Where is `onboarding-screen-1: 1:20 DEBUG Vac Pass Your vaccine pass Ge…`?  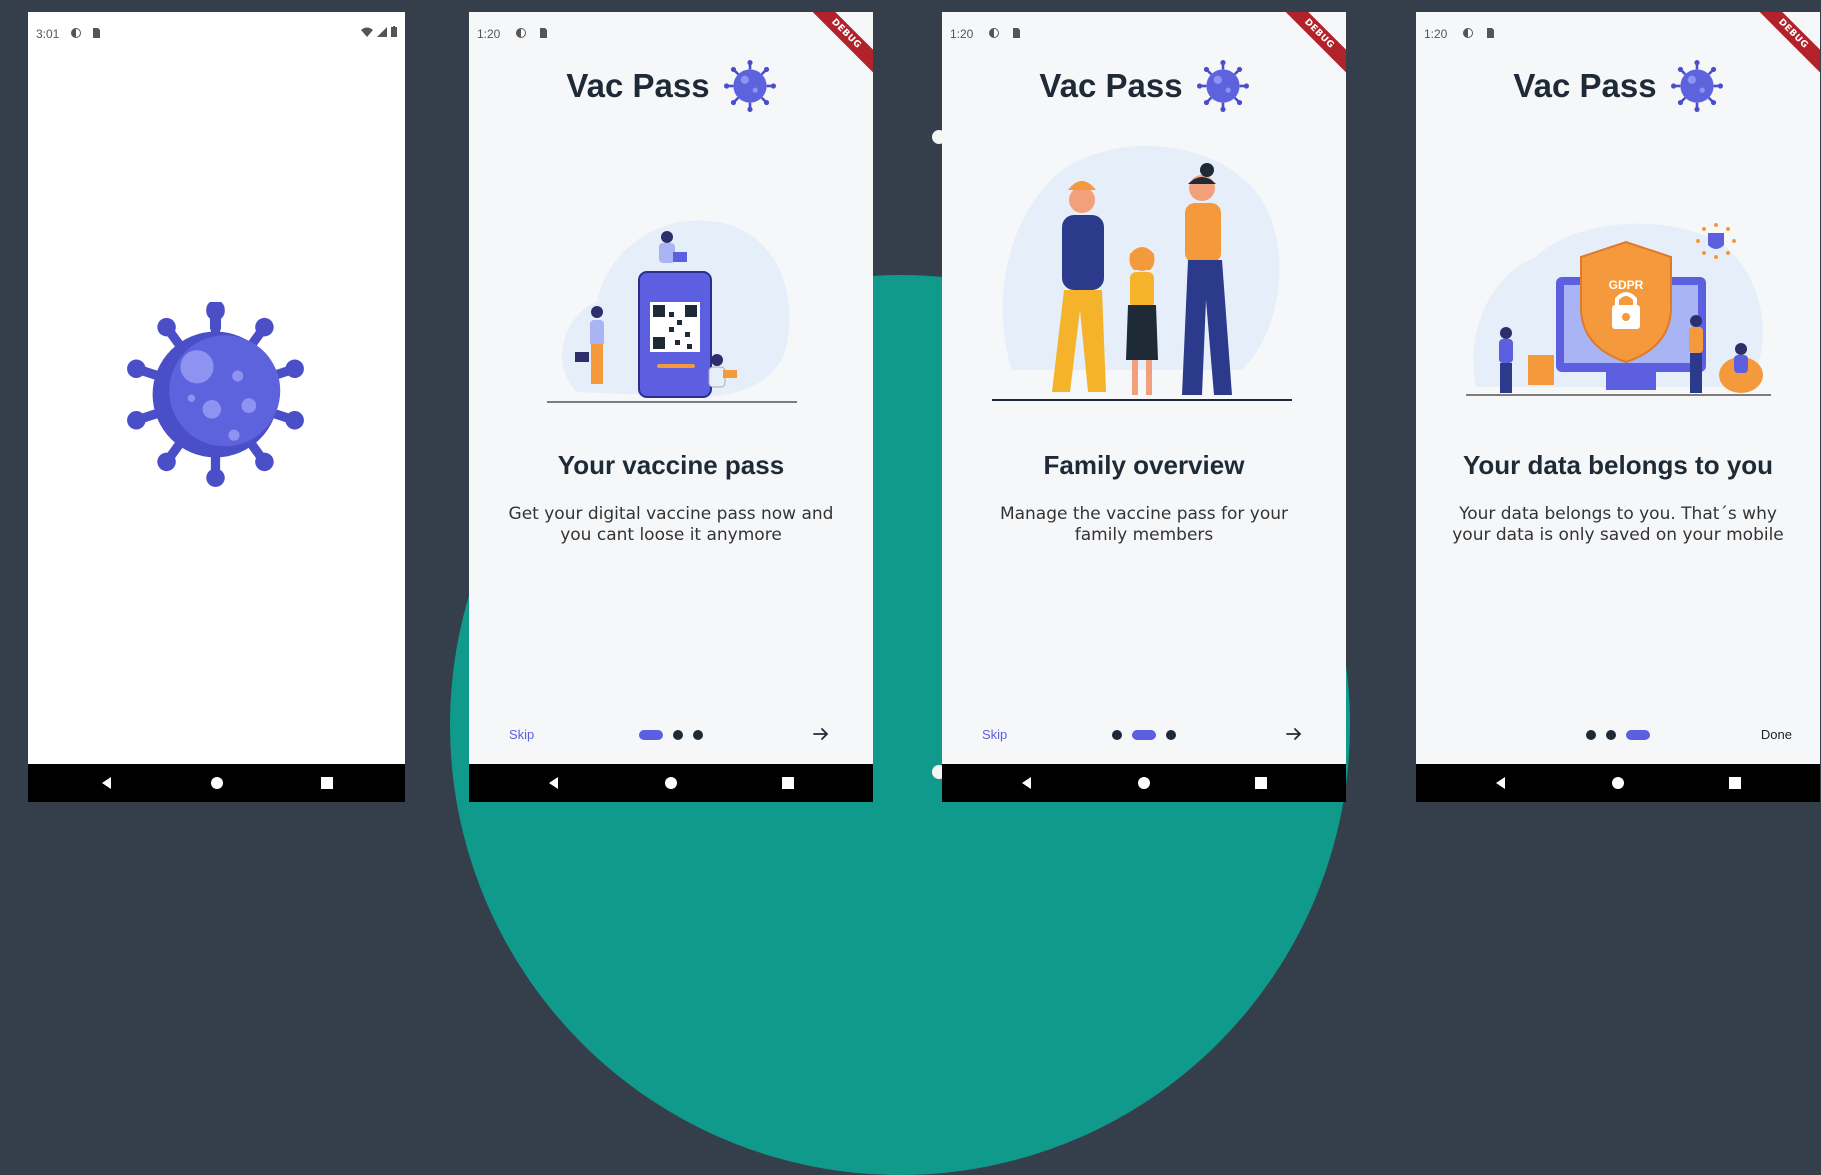 onboarding-screen-1: 1:20 DEBUG Vac Pass Your vaccine pass Ge… is located at coordinates (671, 407).